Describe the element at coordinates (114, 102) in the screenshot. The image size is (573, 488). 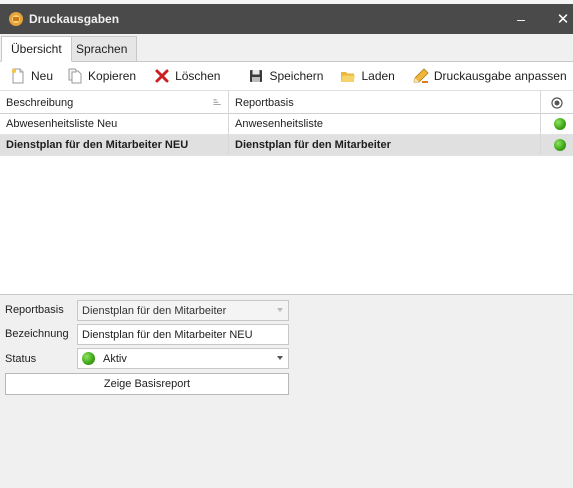
I see `column-header-beschreibung: Beschreibung` at that location.